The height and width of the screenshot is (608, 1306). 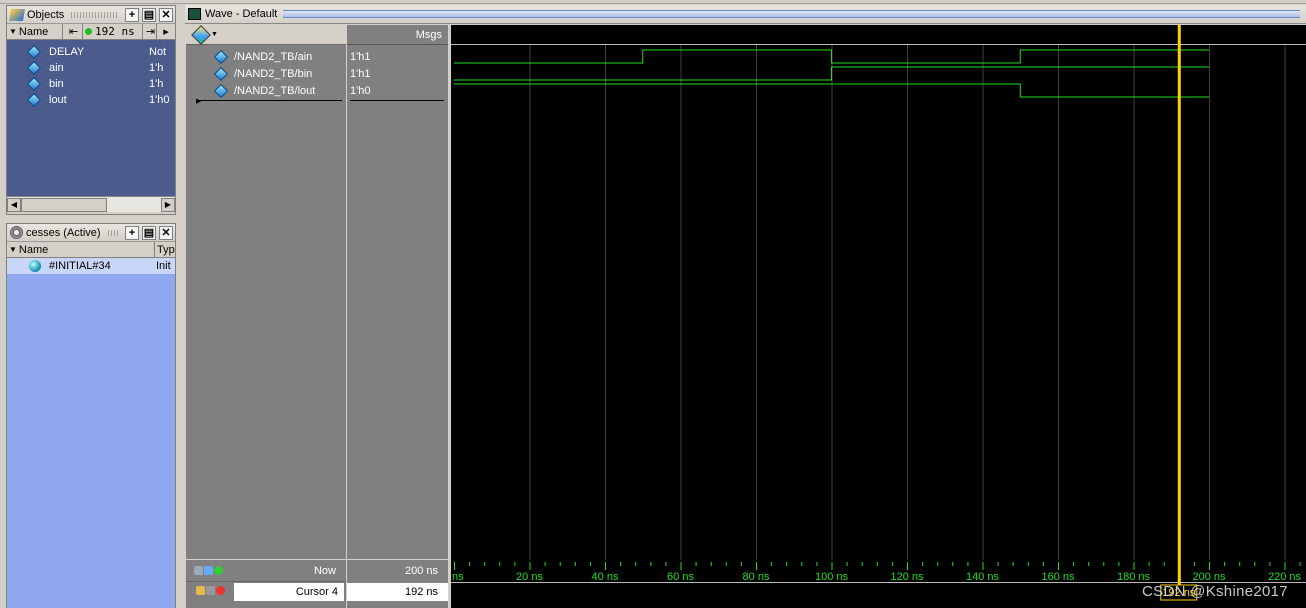 I want to click on signal-value: 1'h0, so click(x=360, y=91).